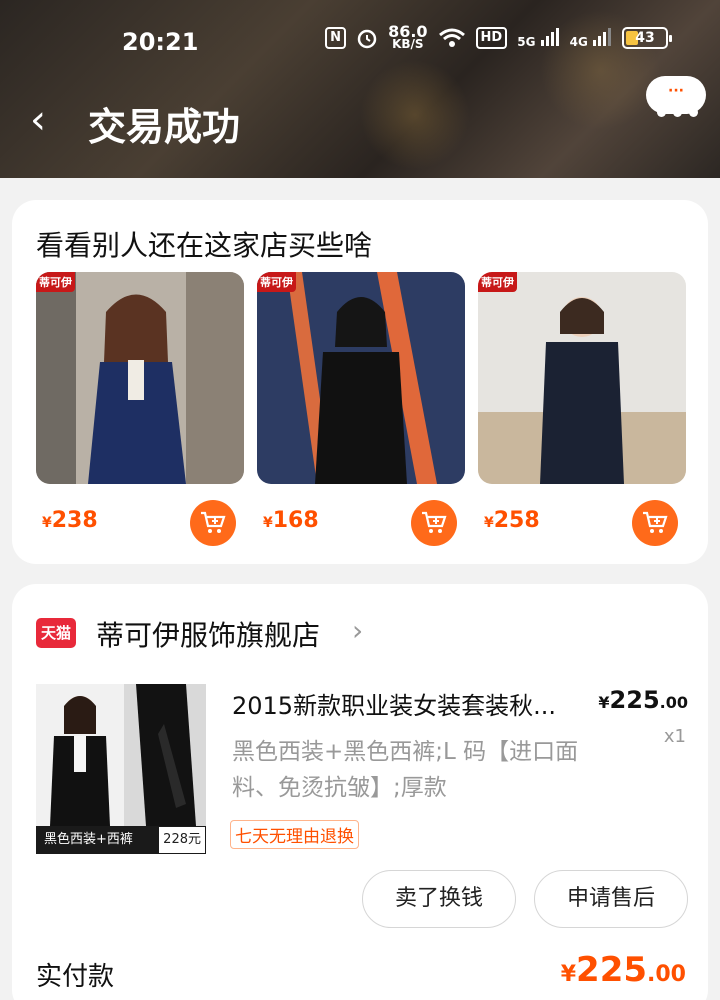 This screenshot has height=1000, width=720. I want to click on recommendation-title: 看看别人还在这家店买些啥, so click(204, 245).